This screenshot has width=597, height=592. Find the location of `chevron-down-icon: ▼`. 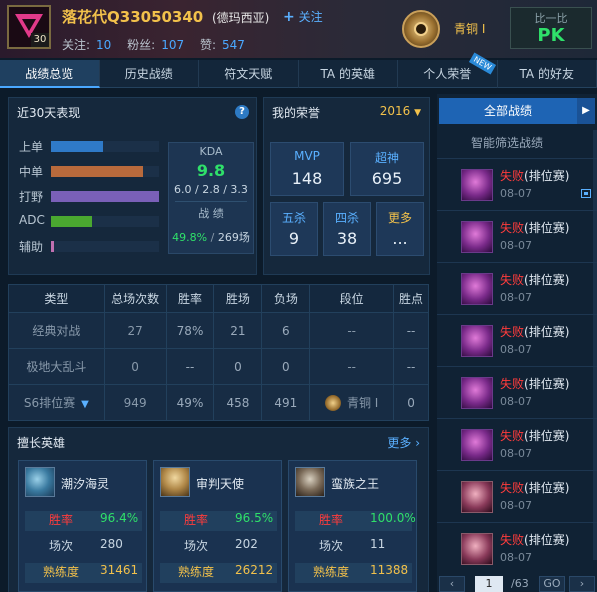

chevron-down-icon: ▼ is located at coordinates (85, 404).